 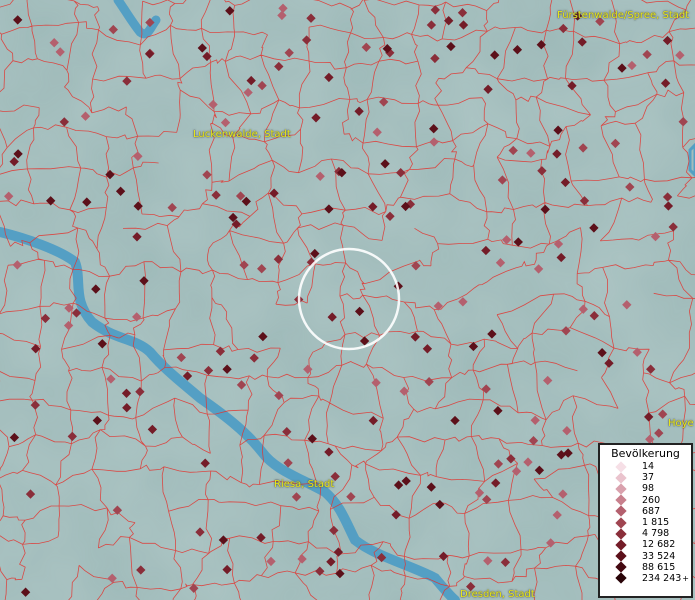 What do you see at coordinates (497, 594) in the screenshot?
I see `place-label: Dresden, Stadt` at bounding box center [497, 594].